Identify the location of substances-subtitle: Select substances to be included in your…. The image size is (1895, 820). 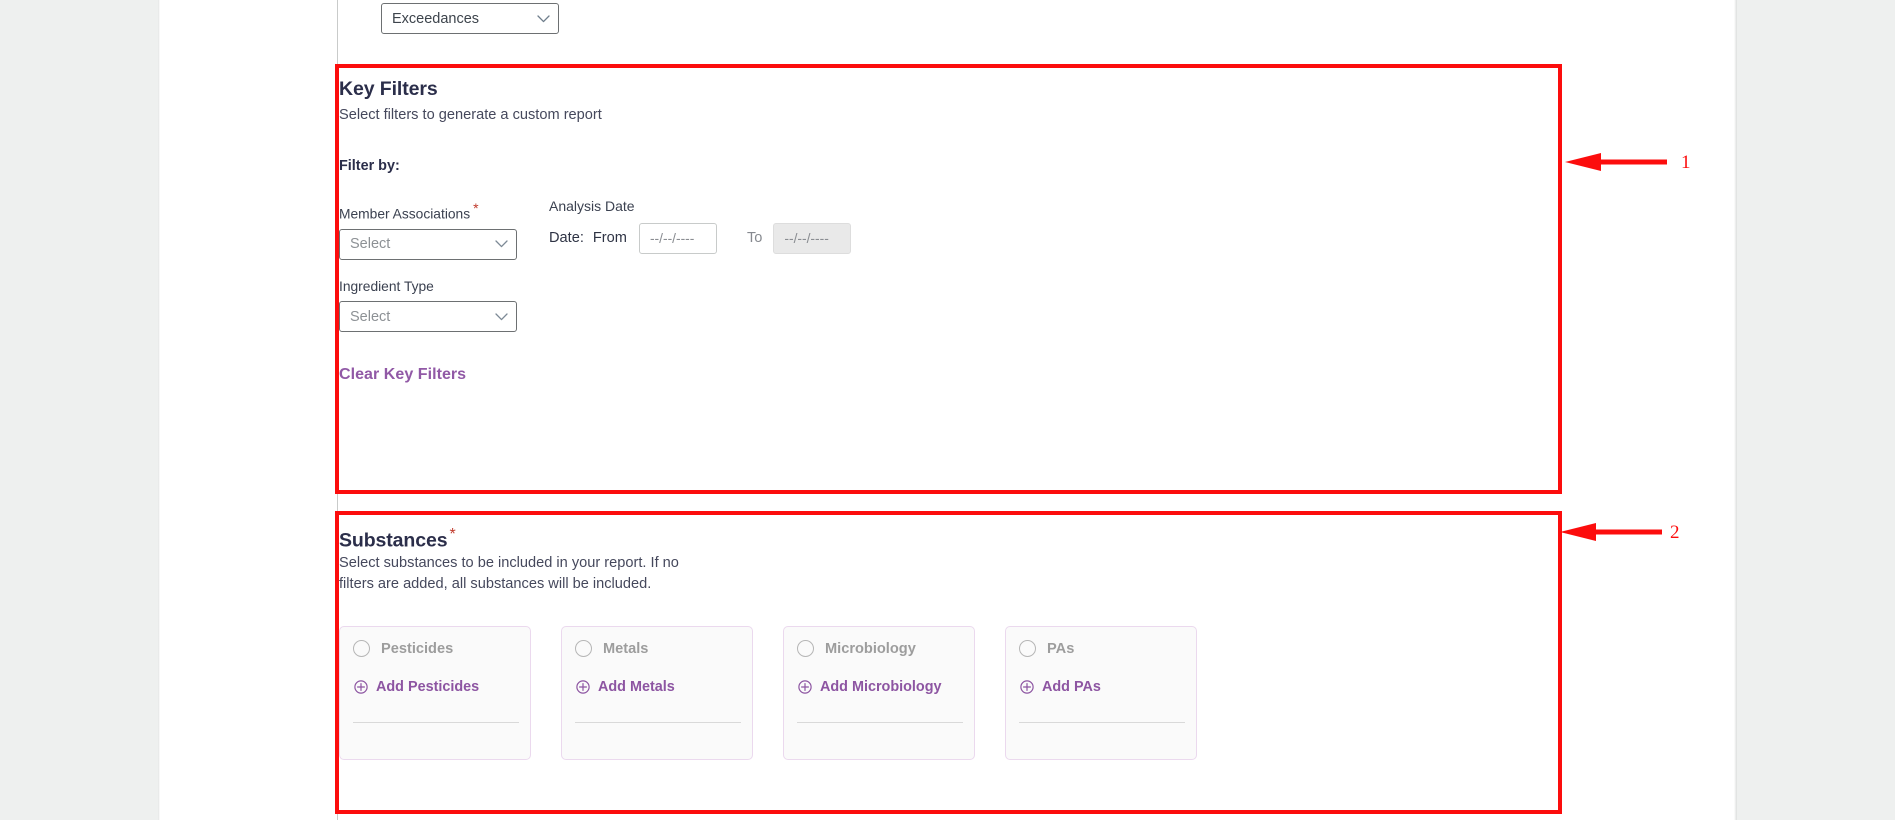
(509, 574).